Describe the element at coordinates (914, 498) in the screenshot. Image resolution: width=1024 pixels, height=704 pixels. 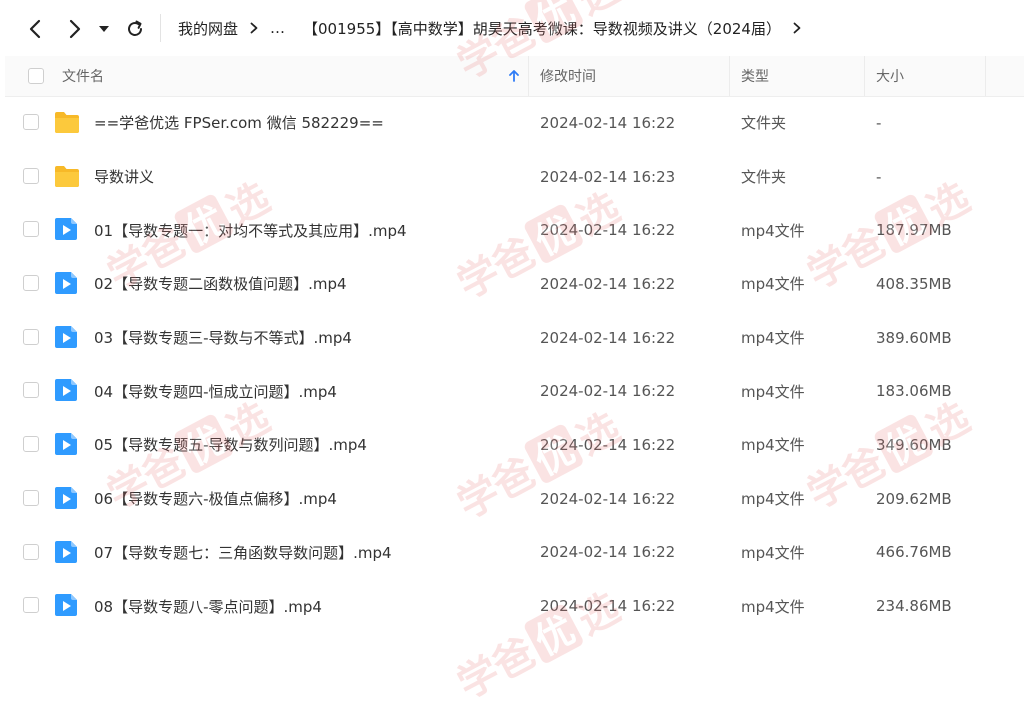
I see `file-size: 209.62MB` at that location.